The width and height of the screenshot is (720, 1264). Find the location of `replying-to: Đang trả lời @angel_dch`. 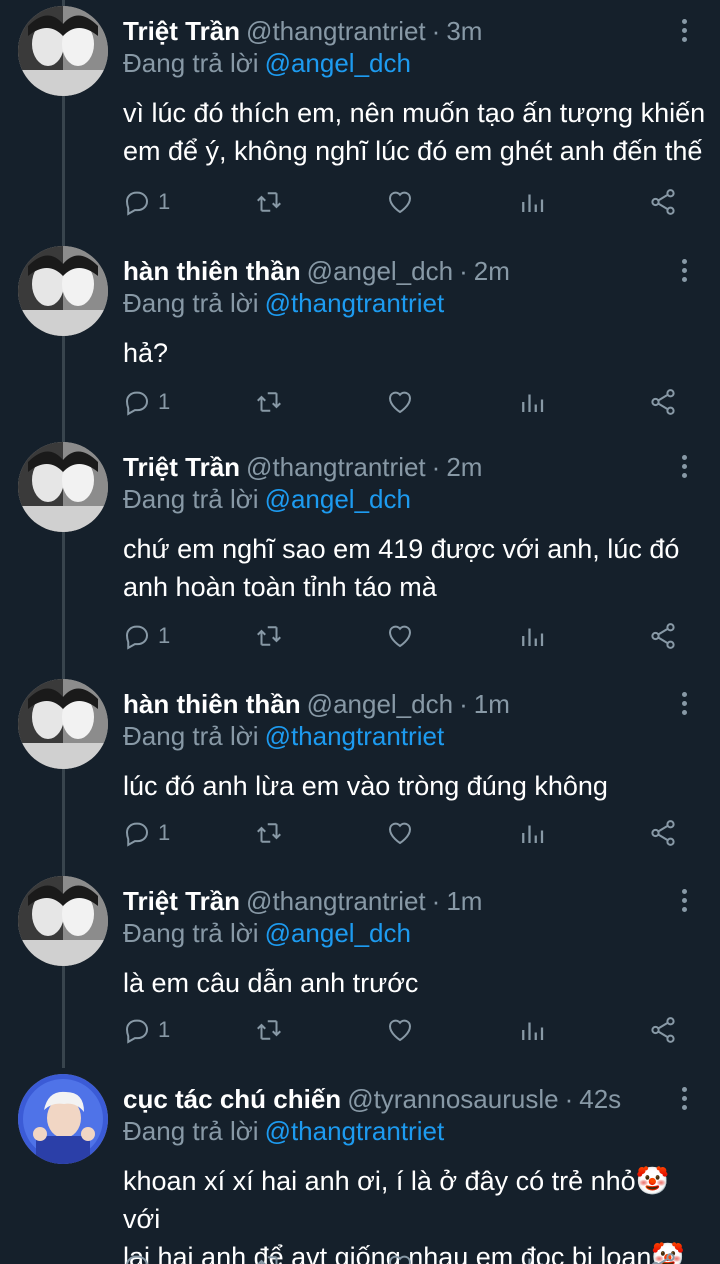

replying-to: Đang trả lời @angel_dch is located at coordinates (267, 933).